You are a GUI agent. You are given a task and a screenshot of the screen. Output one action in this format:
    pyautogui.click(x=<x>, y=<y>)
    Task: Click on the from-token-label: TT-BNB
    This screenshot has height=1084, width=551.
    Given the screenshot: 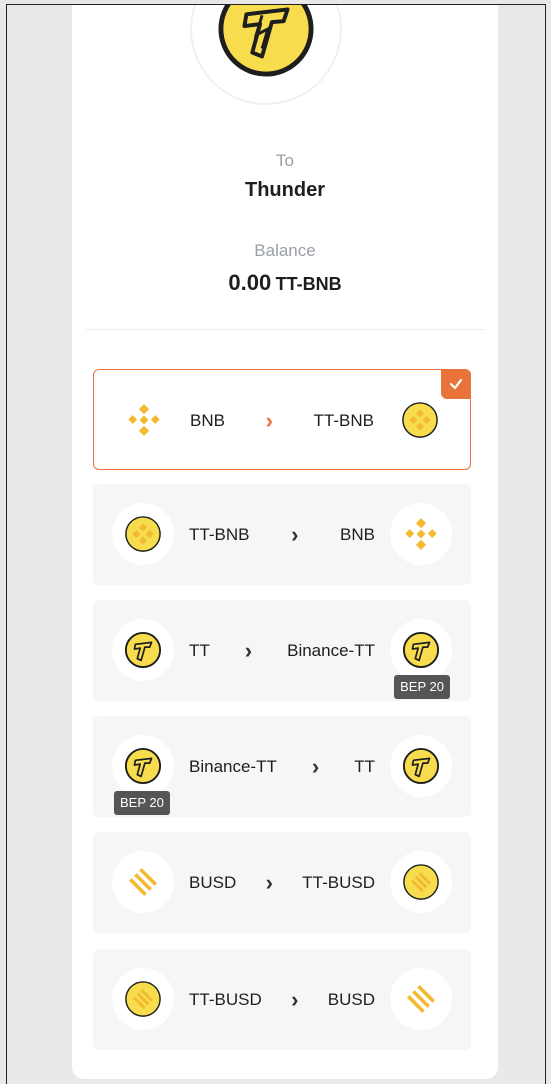 What is the action you would take?
    pyautogui.click(x=219, y=534)
    